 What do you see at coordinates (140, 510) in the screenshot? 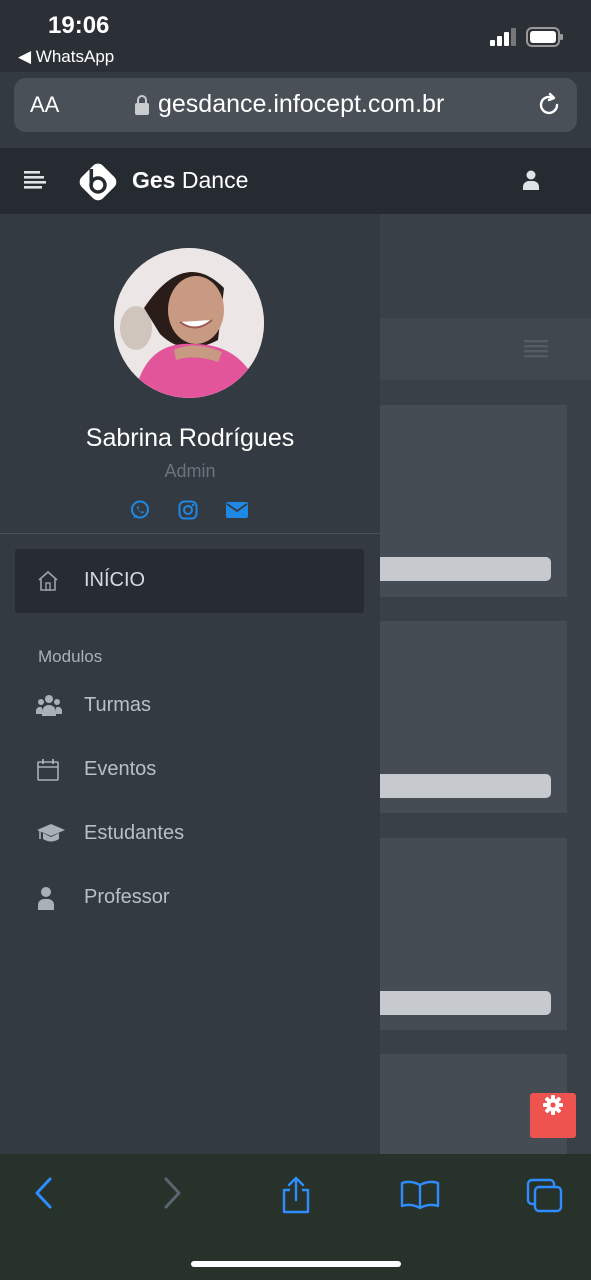
I see `whatsapp-icon` at bounding box center [140, 510].